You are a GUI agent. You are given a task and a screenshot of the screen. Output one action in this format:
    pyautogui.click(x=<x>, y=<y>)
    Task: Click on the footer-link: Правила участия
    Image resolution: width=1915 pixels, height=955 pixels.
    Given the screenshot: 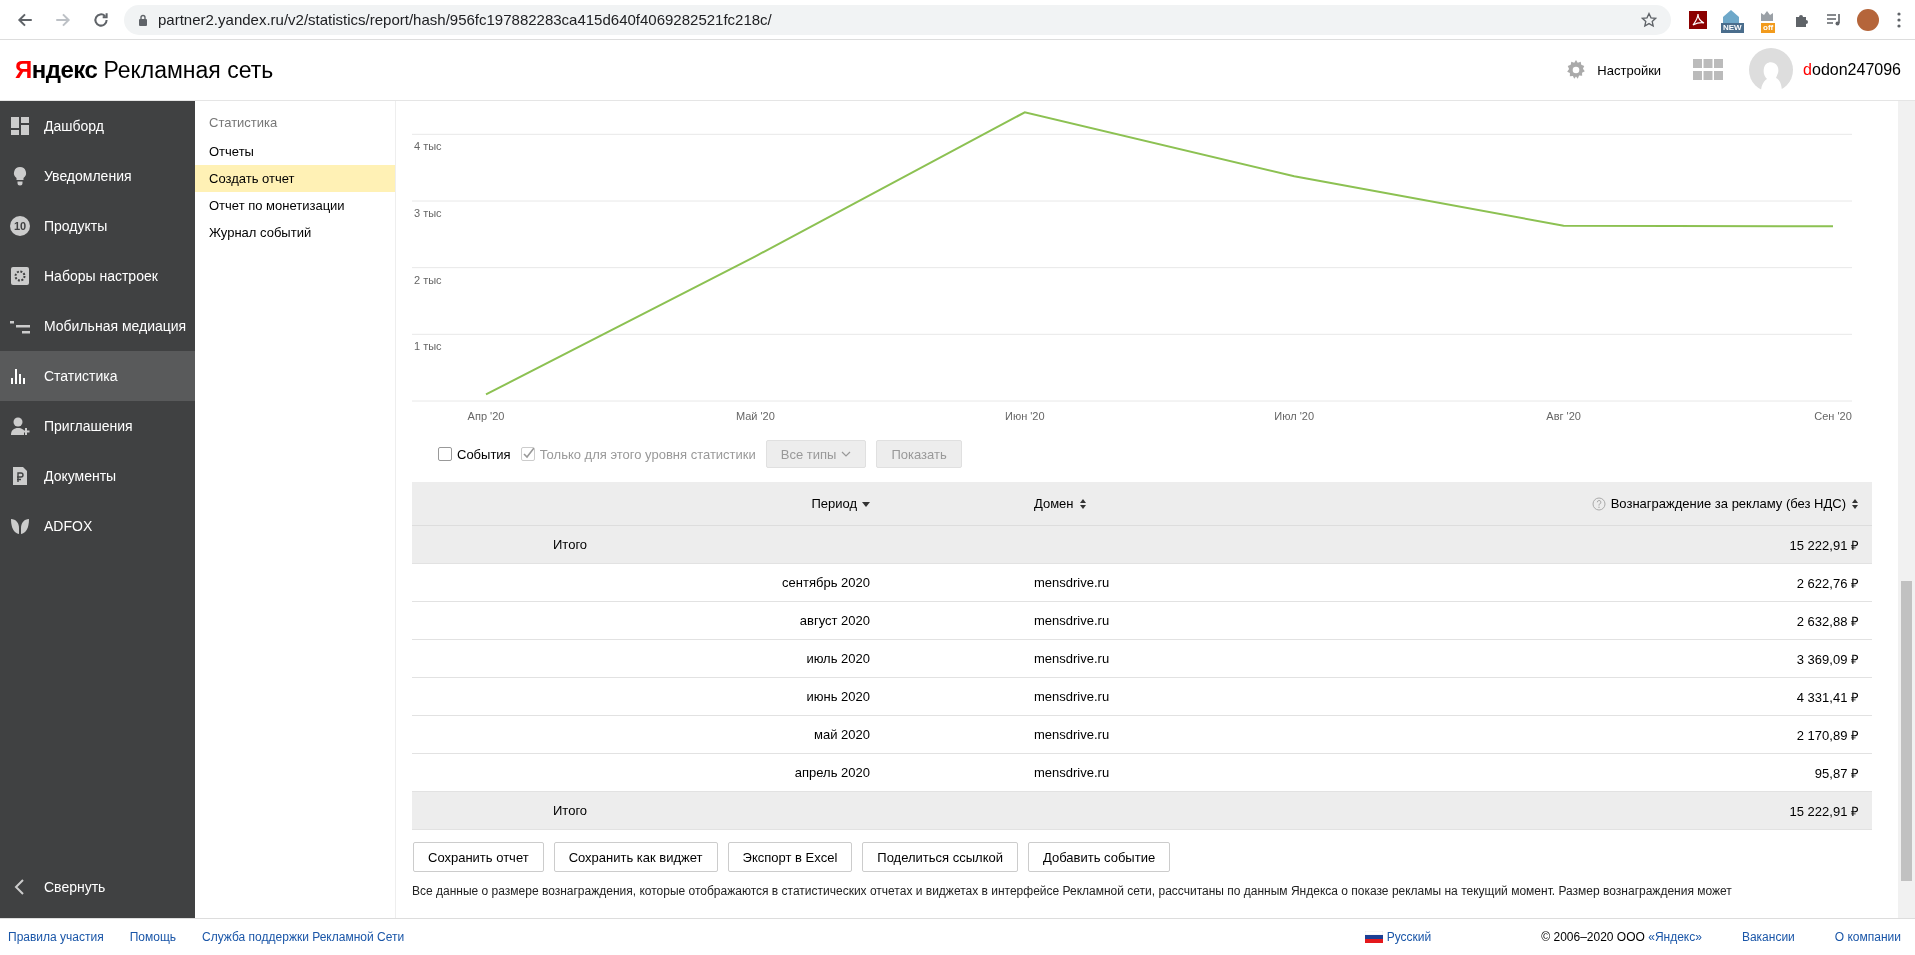 What is the action you would take?
    pyautogui.click(x=56, y=937)
    